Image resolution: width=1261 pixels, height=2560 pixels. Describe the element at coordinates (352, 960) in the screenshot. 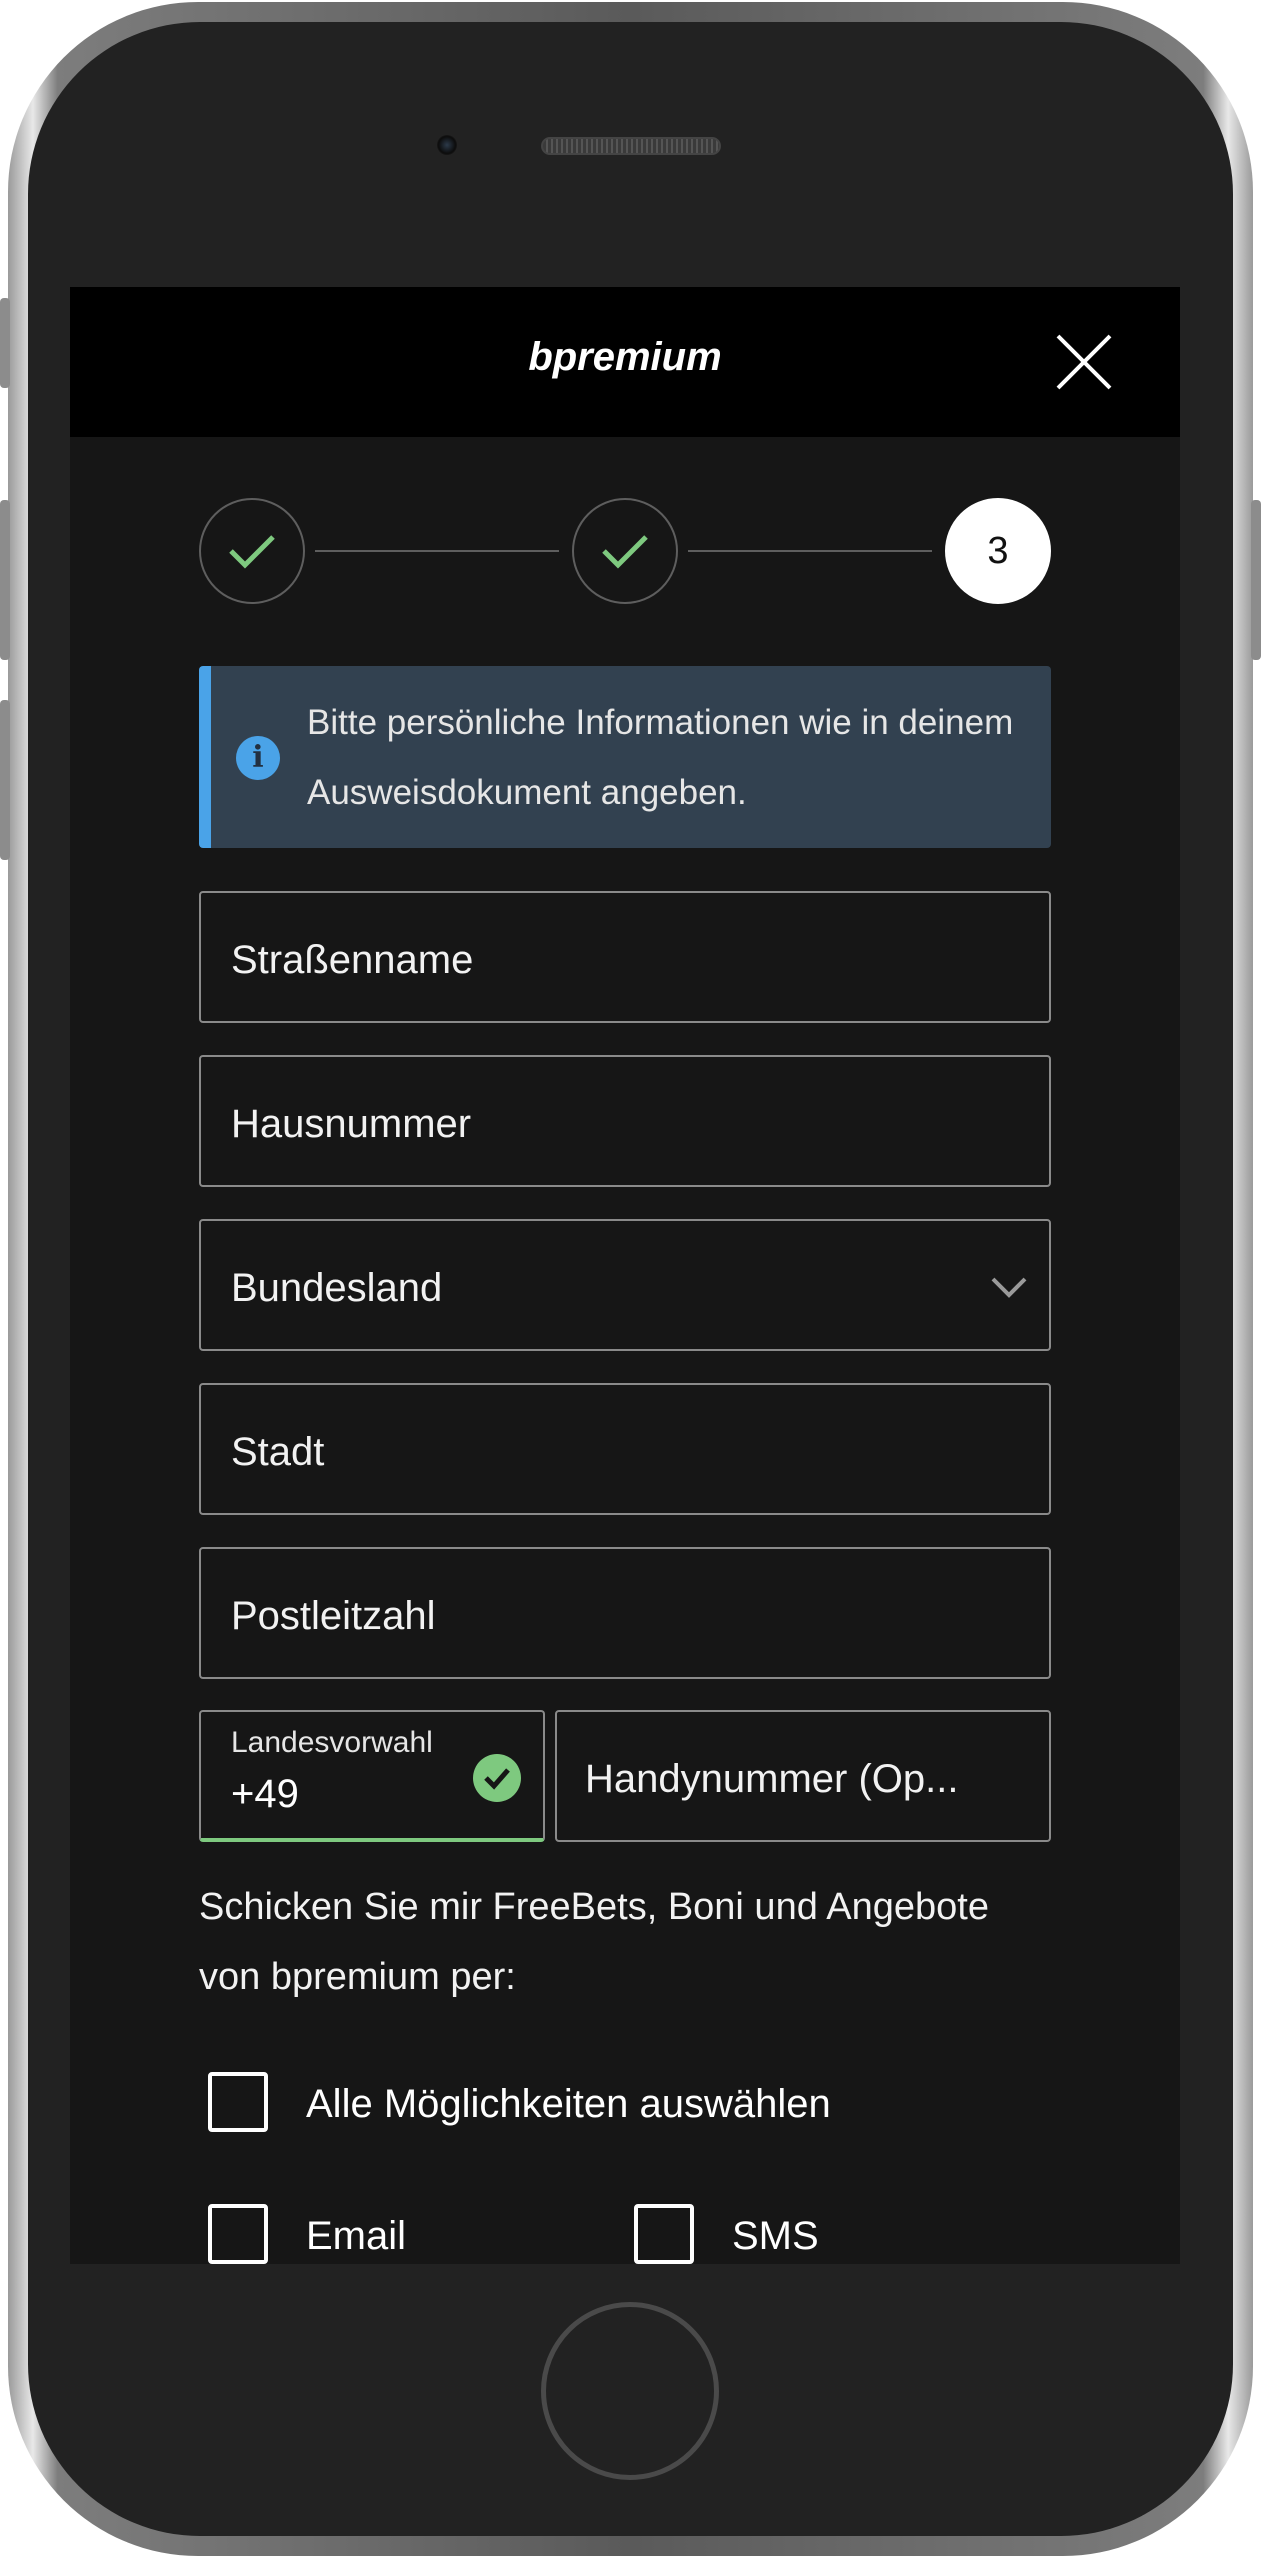

I see `street-placeholder: Straßenname` at that location.